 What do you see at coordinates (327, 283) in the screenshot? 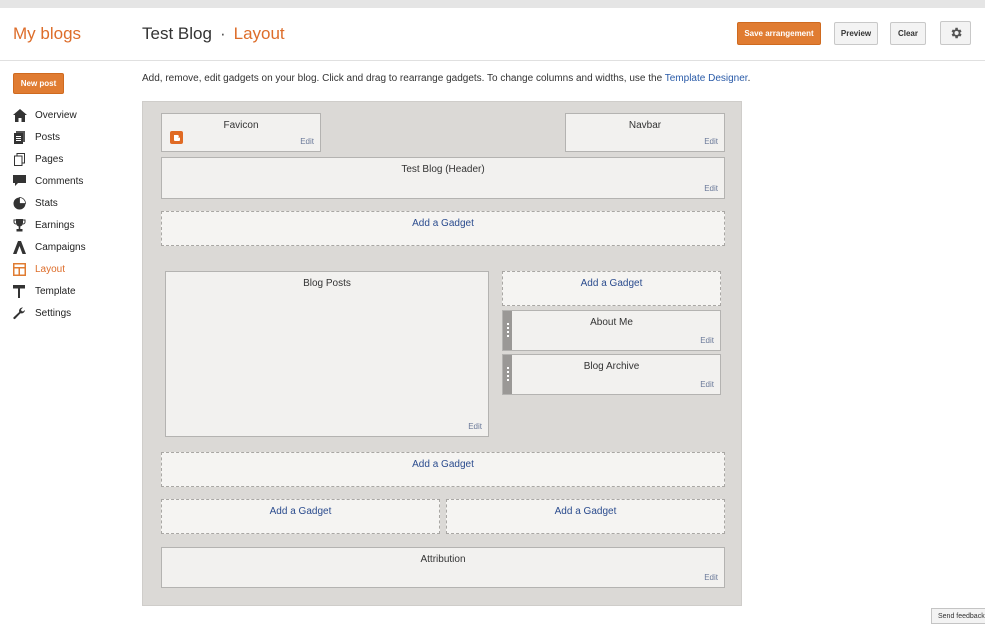
I see `gadget-title: Blog Posts` at bounding box center [327, 283].